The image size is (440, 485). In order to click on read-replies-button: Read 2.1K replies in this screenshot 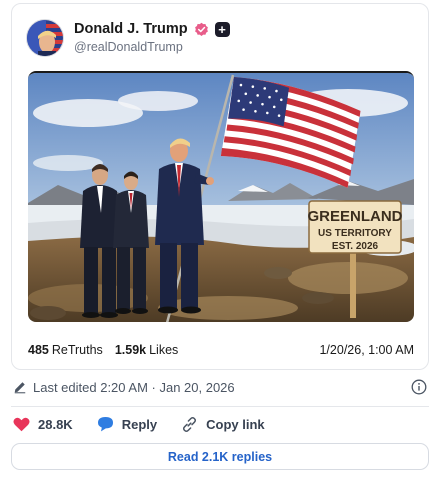, I will do `click(220, 456)`.